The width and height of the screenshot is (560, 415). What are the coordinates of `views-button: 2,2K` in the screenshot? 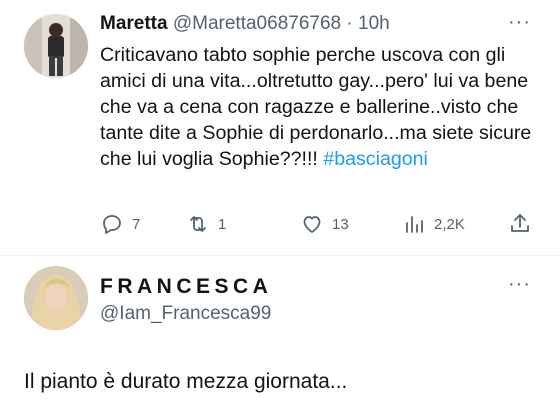 It's located at (433, 224).